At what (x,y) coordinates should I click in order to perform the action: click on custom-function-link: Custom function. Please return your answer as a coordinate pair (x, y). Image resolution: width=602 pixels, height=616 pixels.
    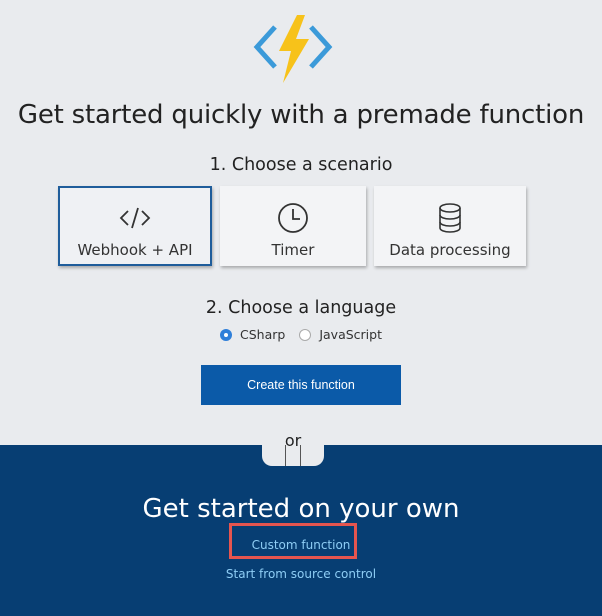
    Looking at the image, I should click on (301, 545).